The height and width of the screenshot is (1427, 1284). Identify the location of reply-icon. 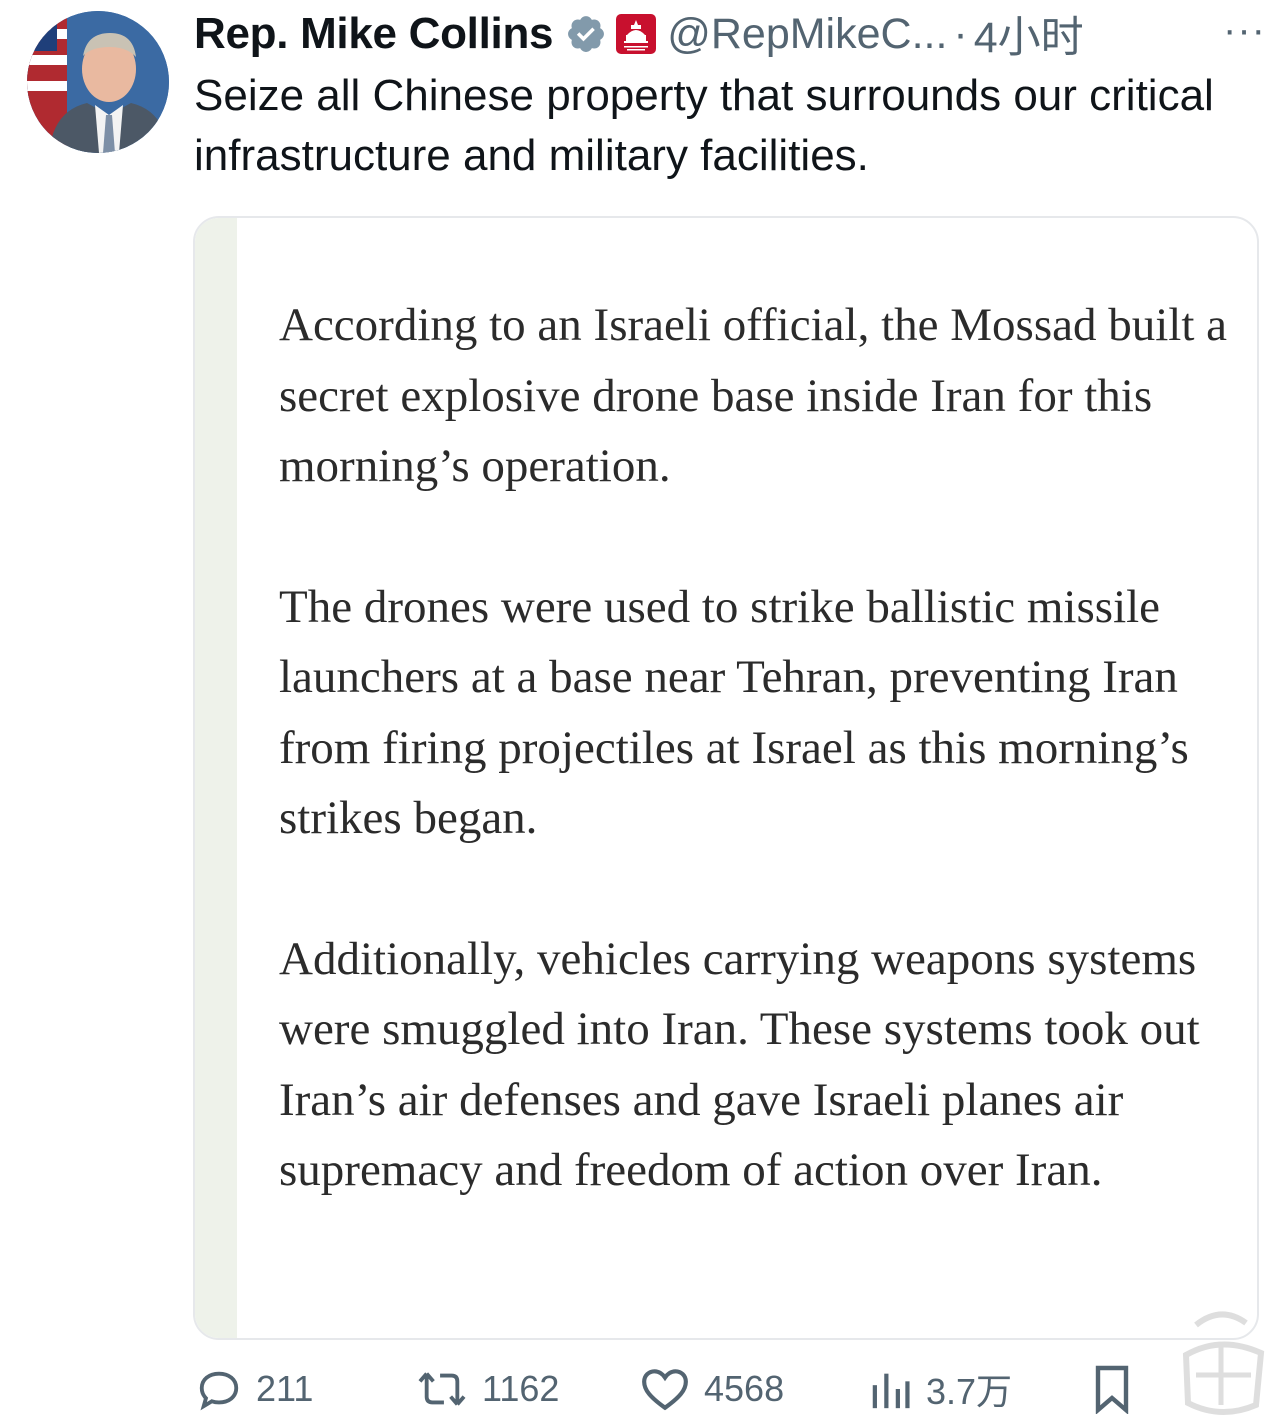
(219, 1391).